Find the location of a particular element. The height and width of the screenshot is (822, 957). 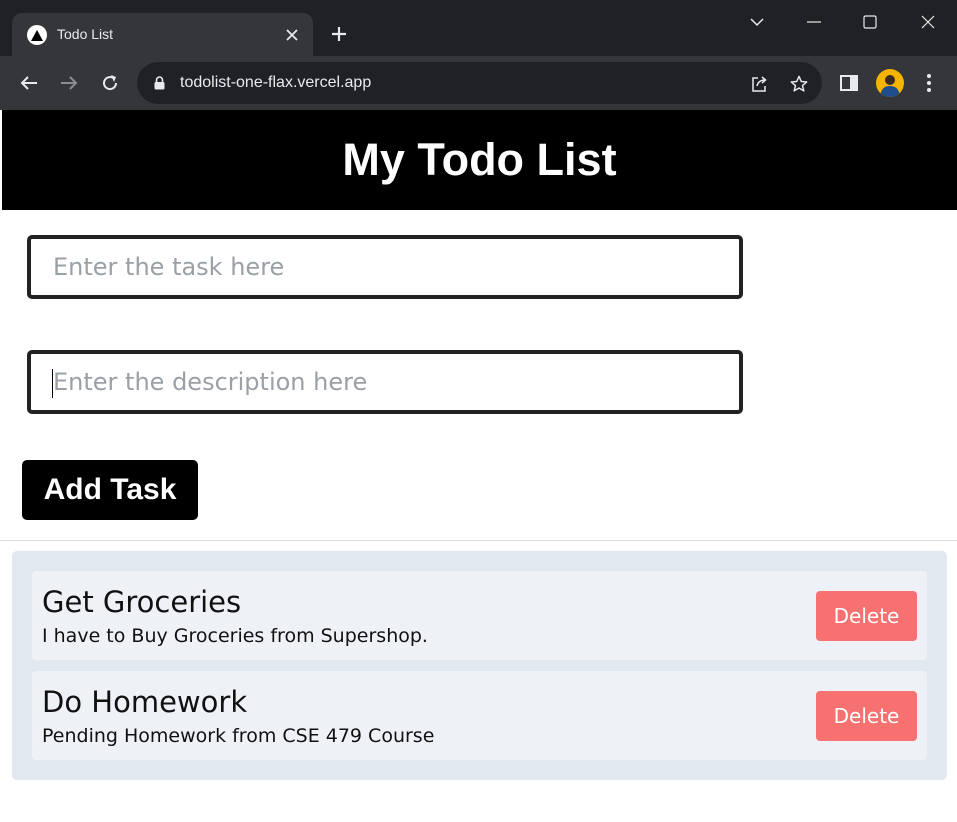

browser-tab: Todo List is located at coordinates (162, 34).